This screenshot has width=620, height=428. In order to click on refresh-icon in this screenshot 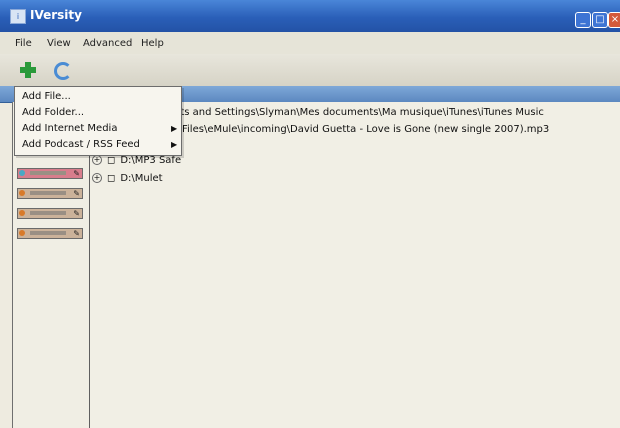, I will do `click(62, 70)`.